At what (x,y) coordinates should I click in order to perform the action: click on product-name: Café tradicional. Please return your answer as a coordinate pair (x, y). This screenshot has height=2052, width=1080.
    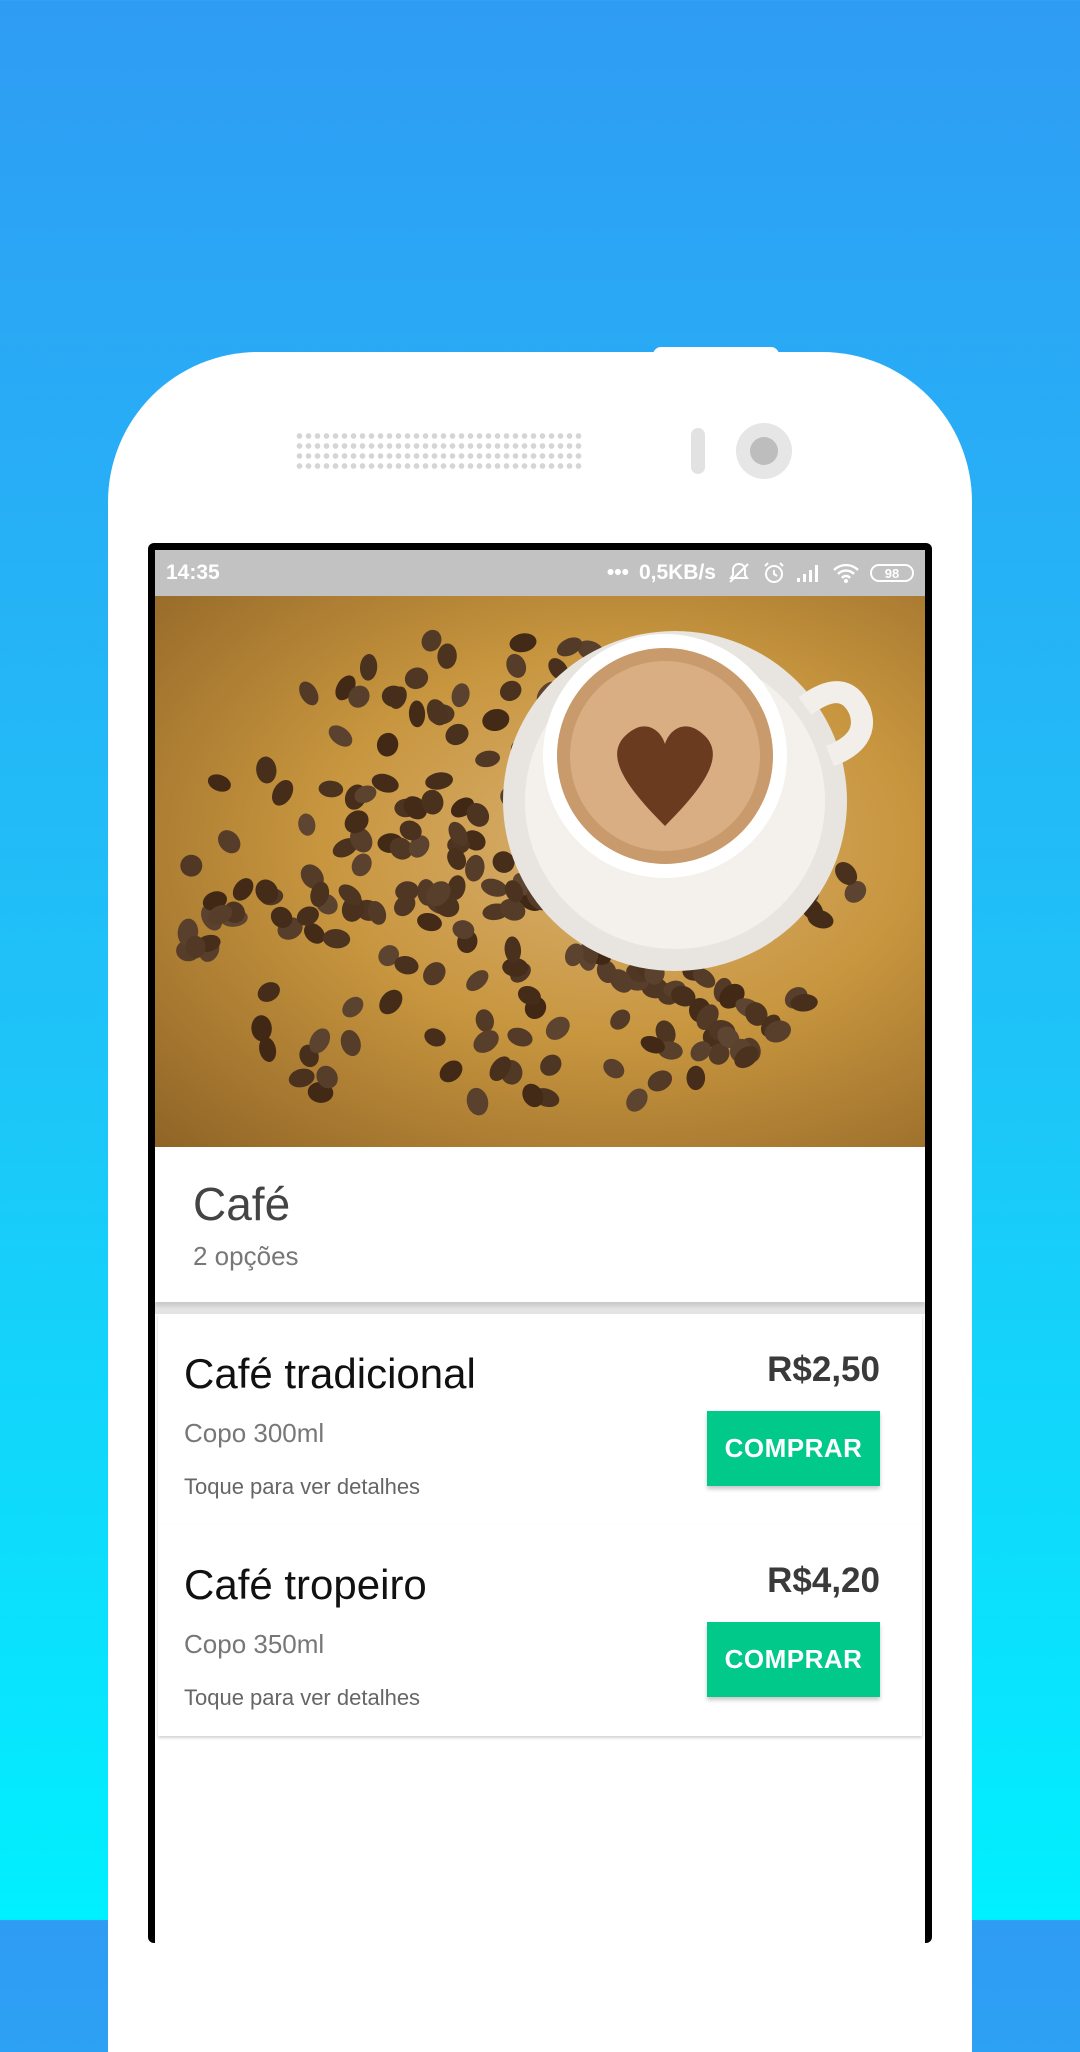
    Looking at the image, I should click on (330, 1373).